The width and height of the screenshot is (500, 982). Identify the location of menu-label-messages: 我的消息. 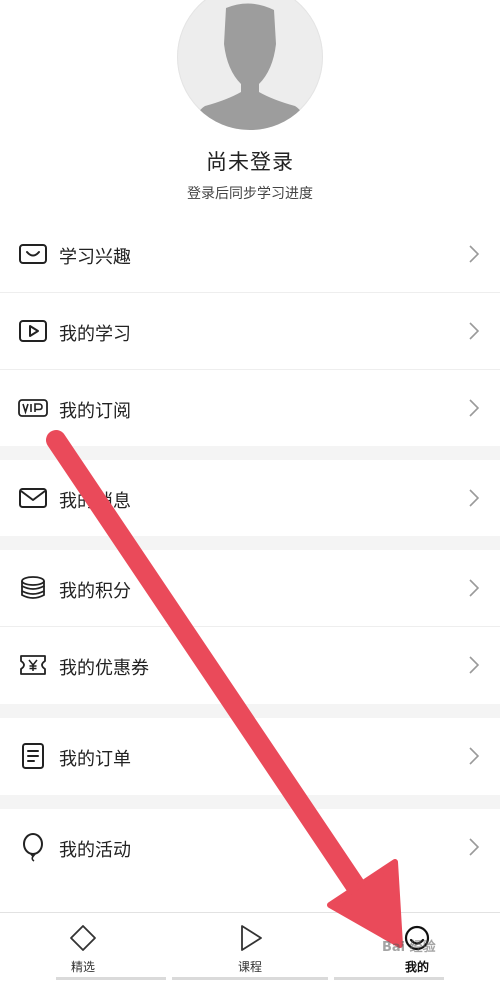
(95, 501).